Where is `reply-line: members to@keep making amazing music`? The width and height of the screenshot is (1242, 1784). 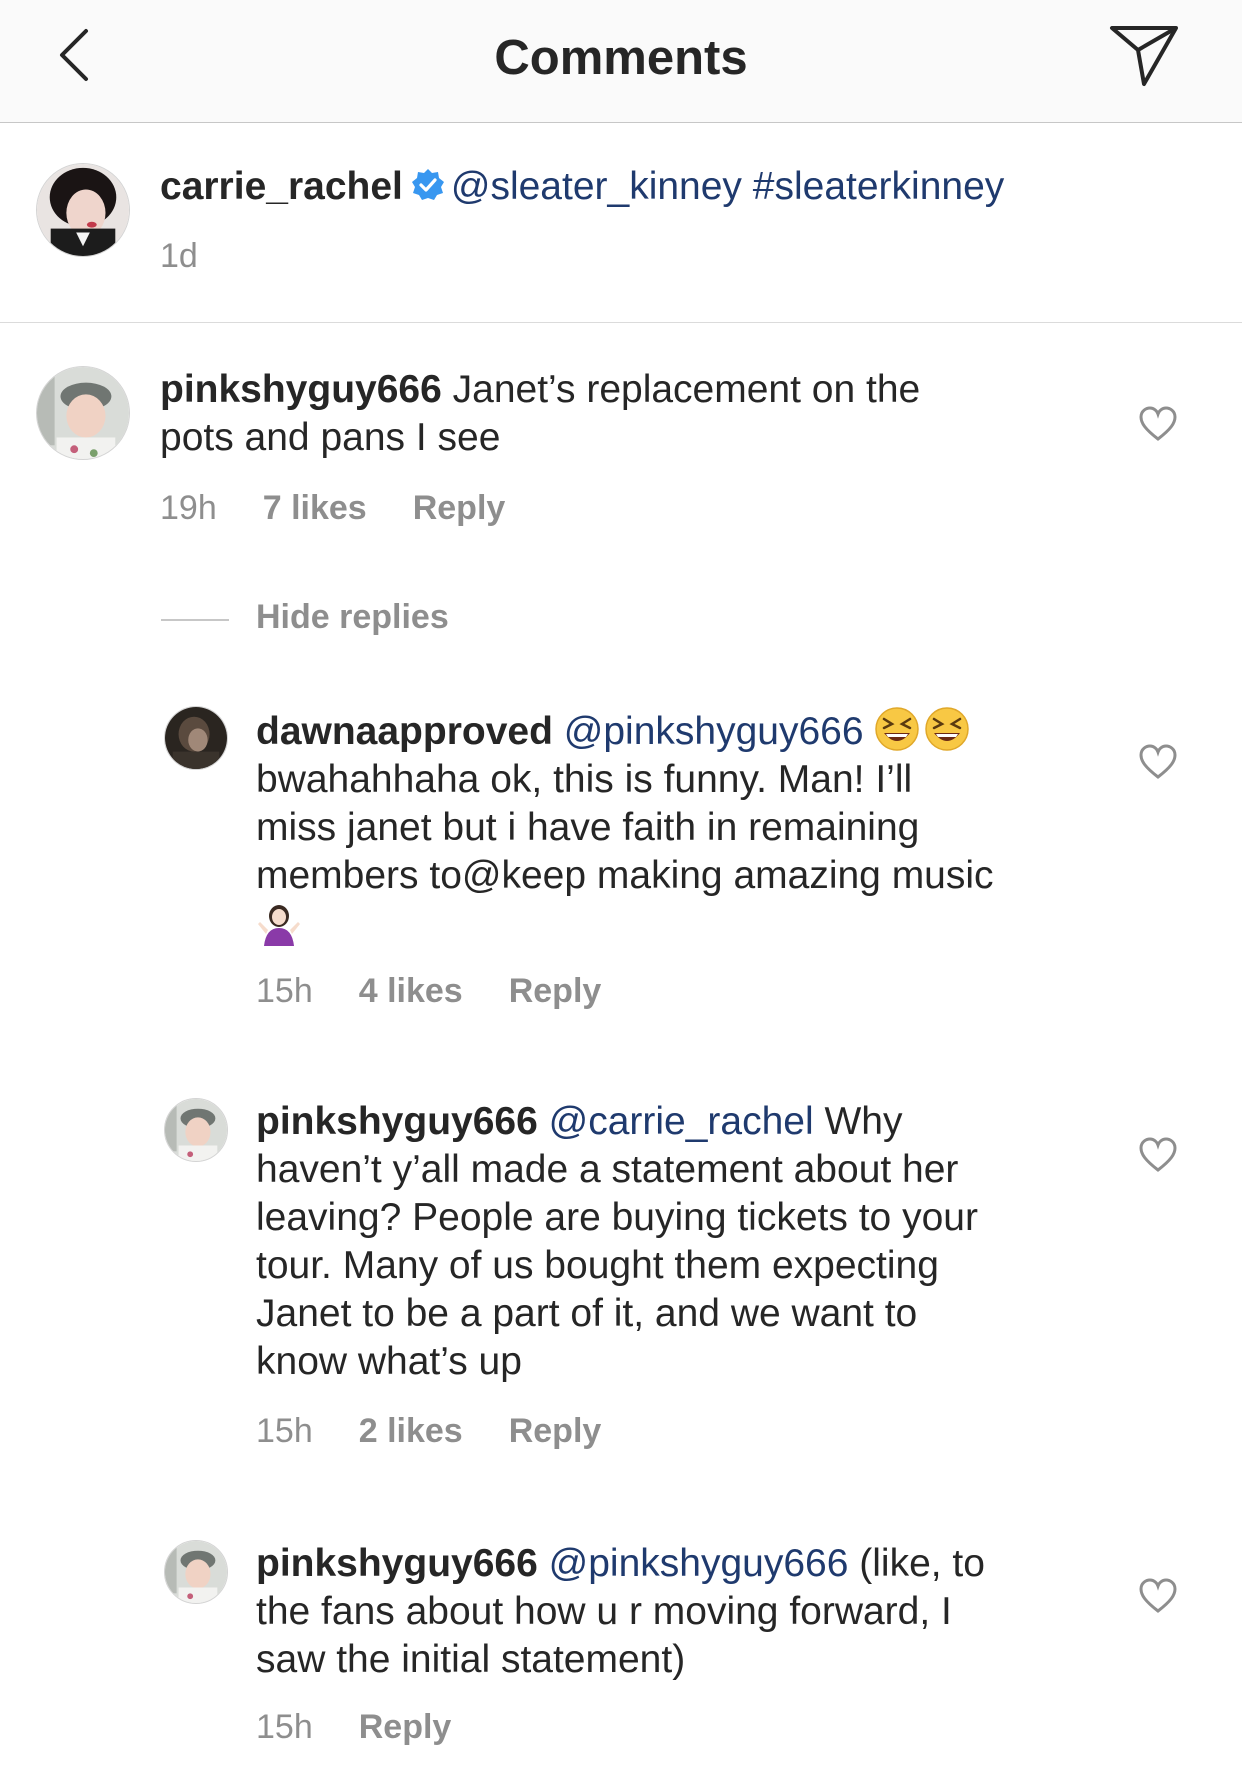 reply-line: members to@keep making amazing music is located at coordinates (625, 875).